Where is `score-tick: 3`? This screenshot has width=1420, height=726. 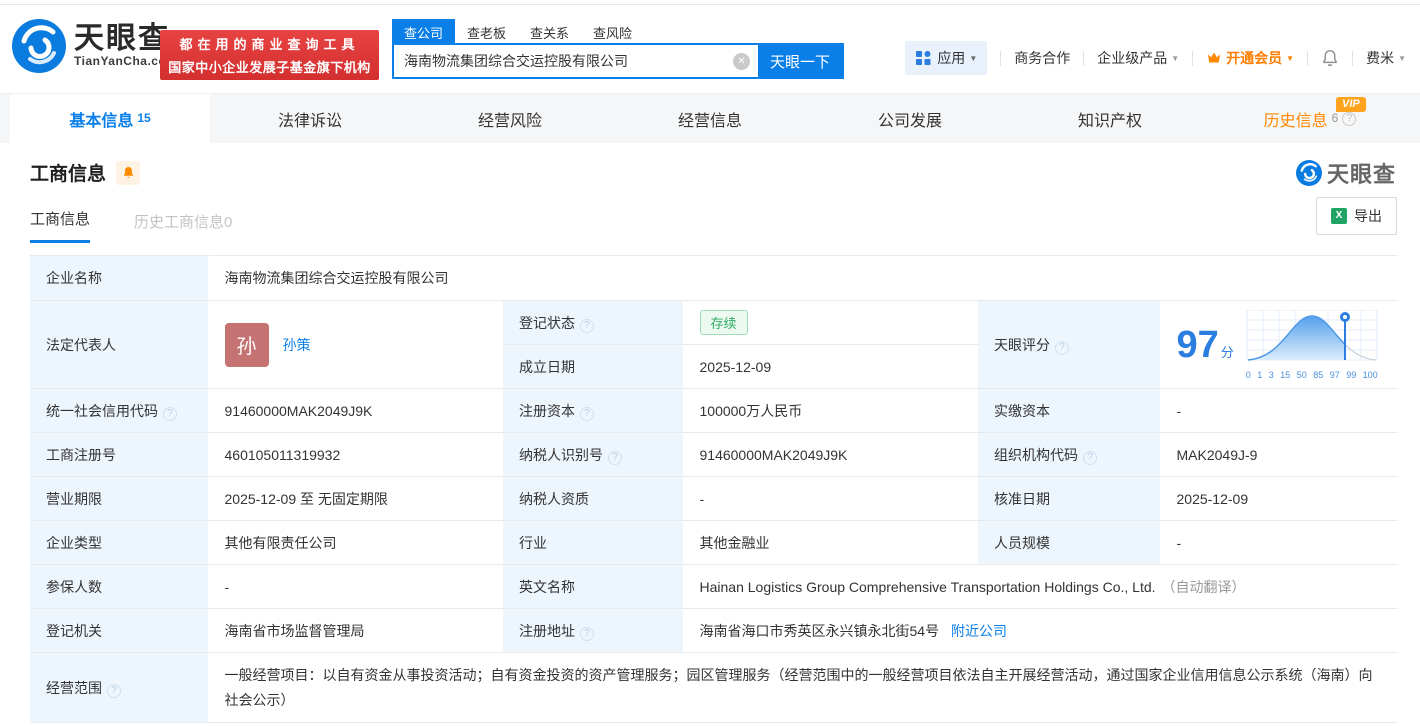 score-tick: 3 is located at coordinates (1271, 374).